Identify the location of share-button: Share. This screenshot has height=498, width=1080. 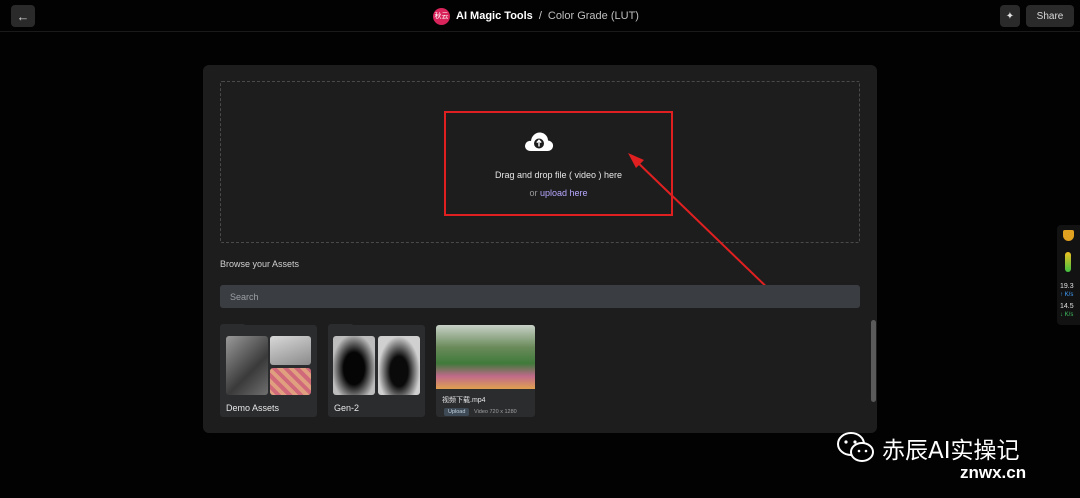
(1050, 16).